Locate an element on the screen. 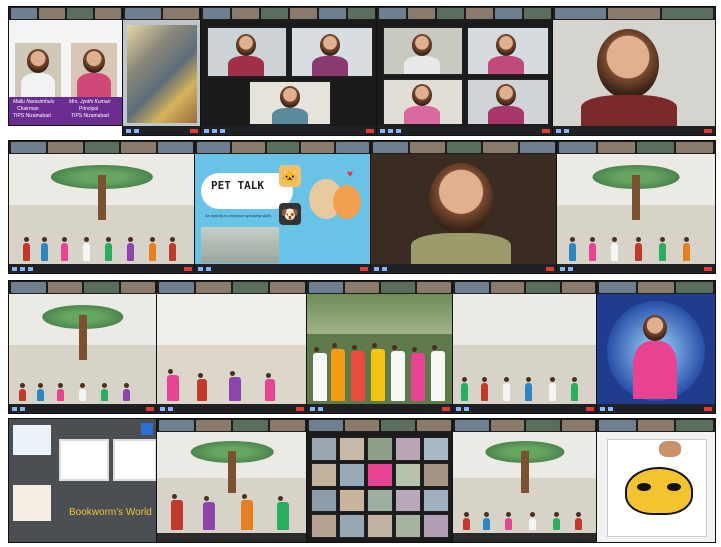 Image resolution: width=721 pixels, height=547 pixels. tile-bookworms-world: Bookworm's World is located at coordinates (83, 480).